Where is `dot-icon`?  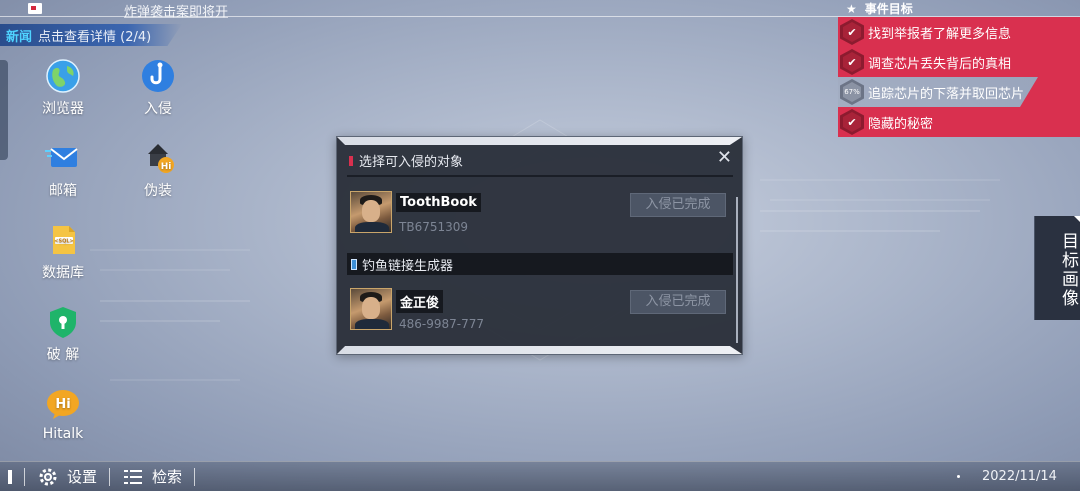
dot-icon is located at coordinates (958, 476).